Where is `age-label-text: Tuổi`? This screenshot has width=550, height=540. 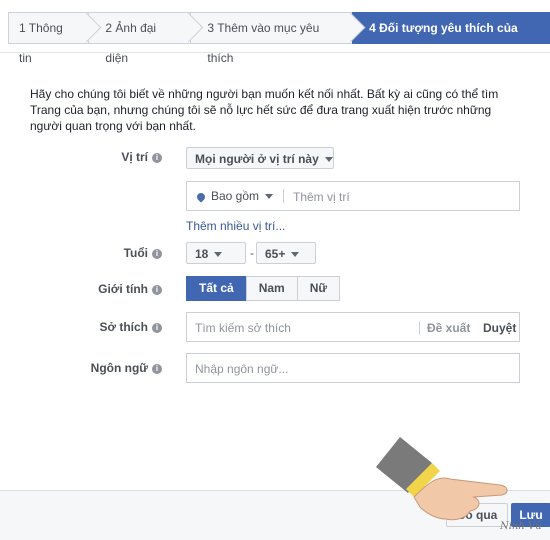
age-label-text: Tuổi is located at coordinates (135, 253).